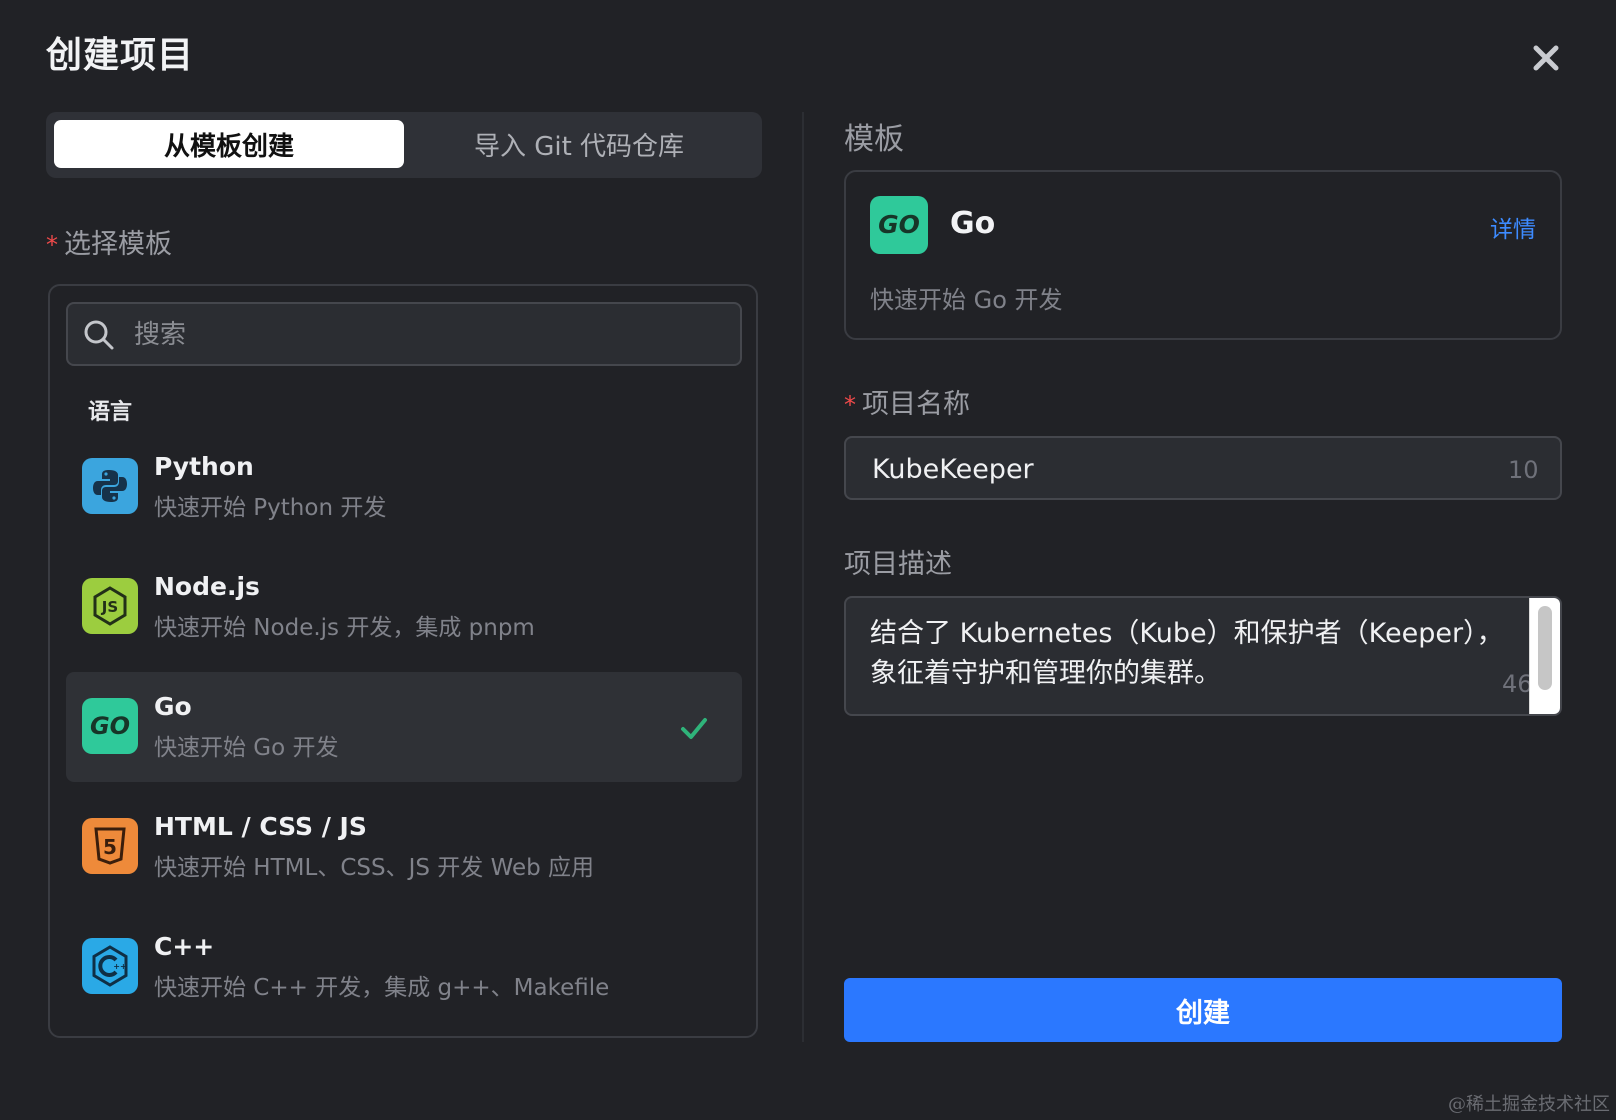 The height and width of the screenshot is (1120, 1616). What do you see at coordinates (1162, 469) in the screenshot?
I see `project-name-input` at bounding box center [1162, 469].